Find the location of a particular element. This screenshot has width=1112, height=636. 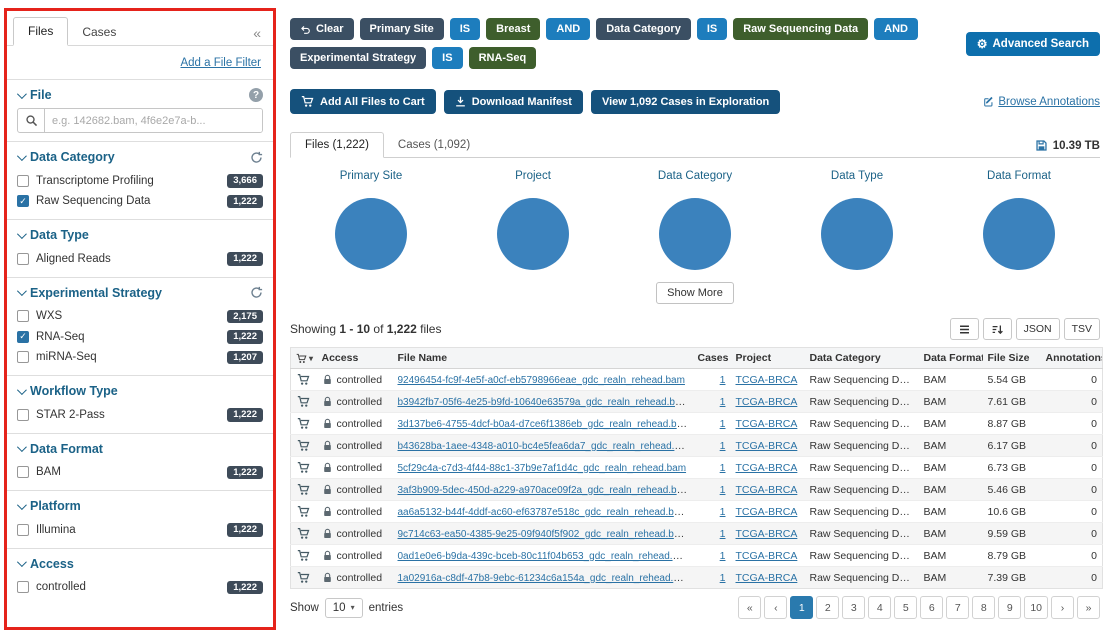

page-last: » is located at coordinates (1088, 607).